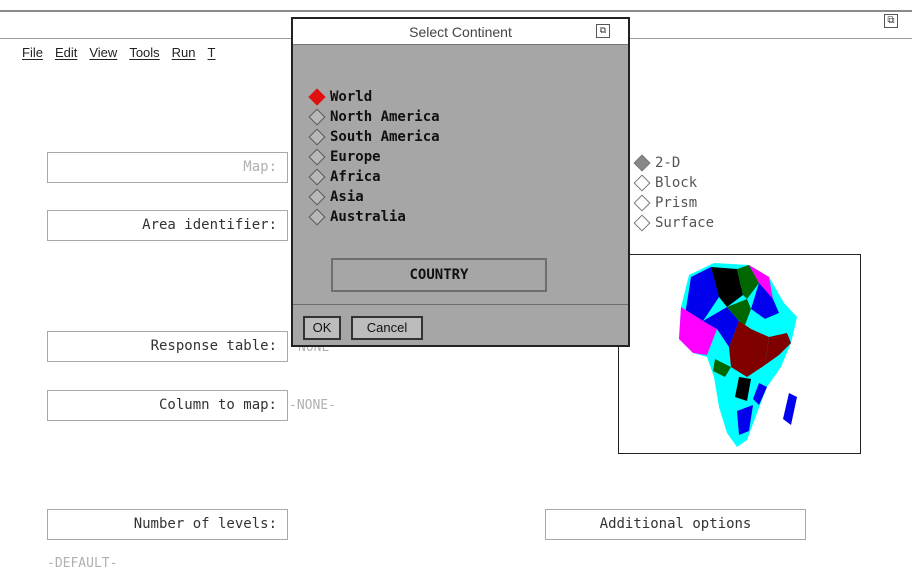  I want to click on map-type-block: Block, so click(673, 183).